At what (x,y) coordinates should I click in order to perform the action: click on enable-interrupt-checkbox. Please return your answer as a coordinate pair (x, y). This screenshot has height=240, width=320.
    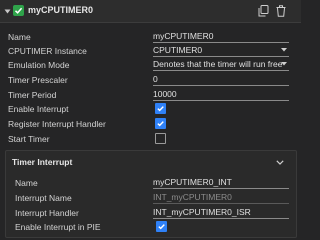
    Looking at the image, I should click on (160, 108).